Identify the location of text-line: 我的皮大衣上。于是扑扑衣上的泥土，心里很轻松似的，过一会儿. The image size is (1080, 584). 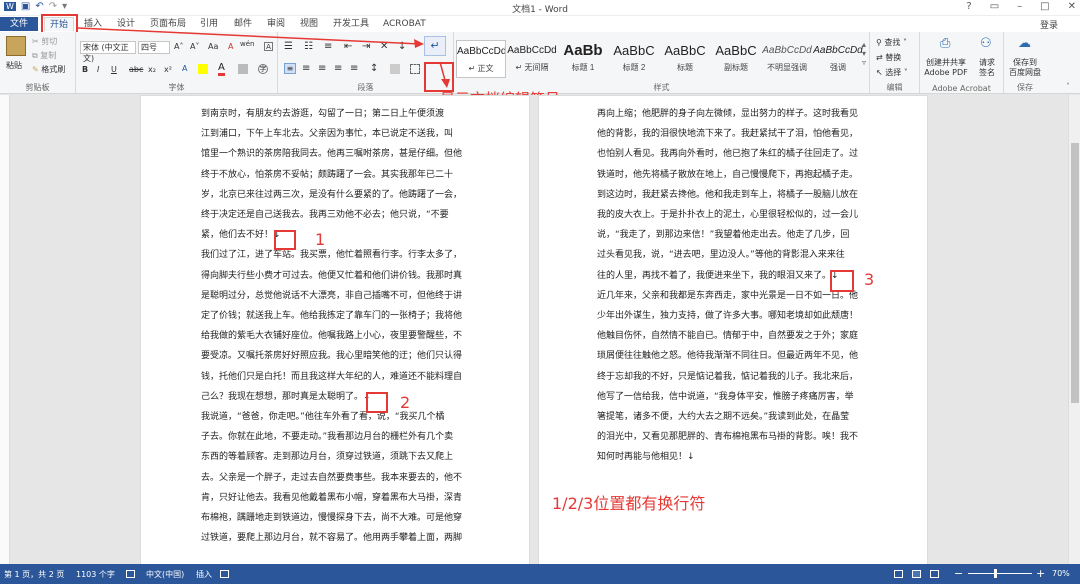
(728, 215).